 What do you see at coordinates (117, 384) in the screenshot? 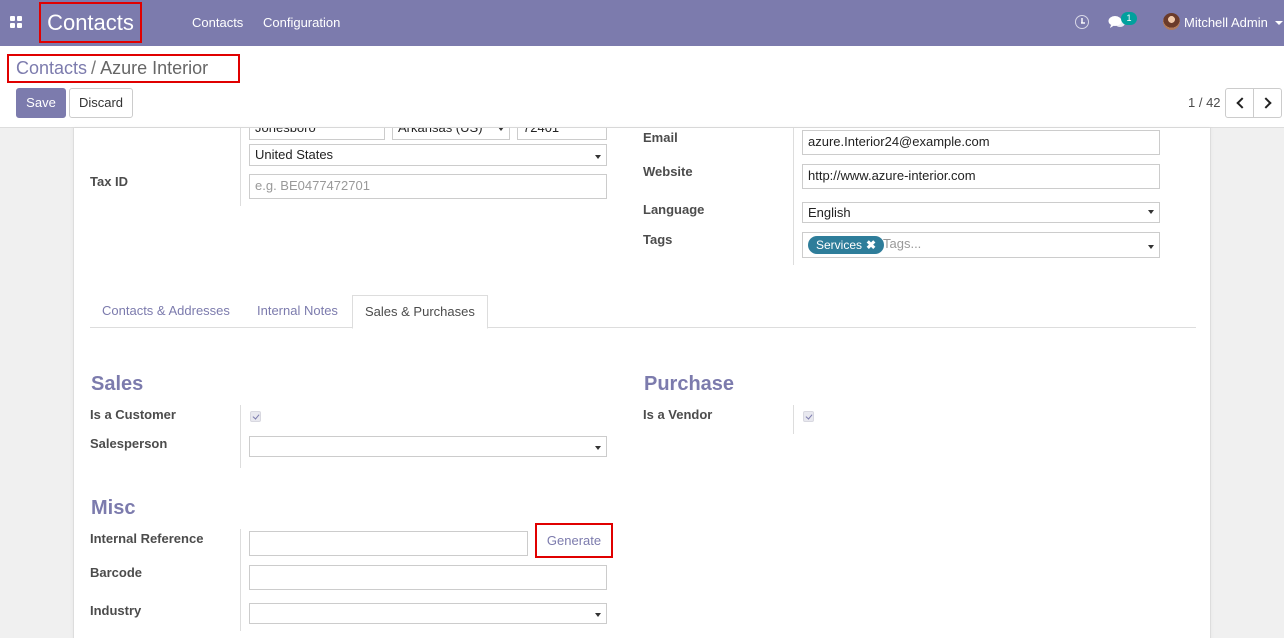
I see `sales-section-title: Sales` at bounding box center [117, 384].